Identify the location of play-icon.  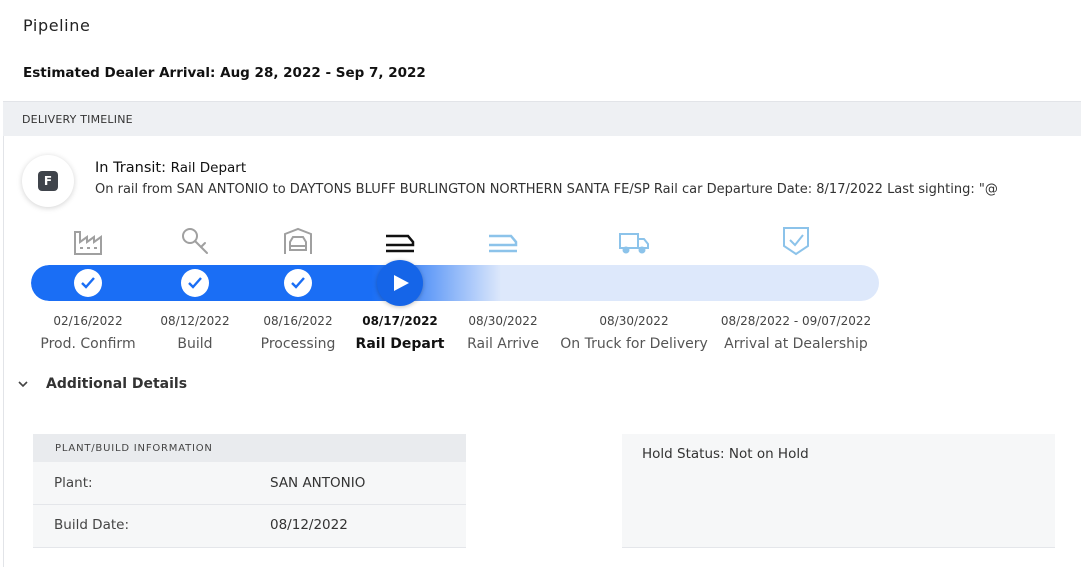
(401, 283).